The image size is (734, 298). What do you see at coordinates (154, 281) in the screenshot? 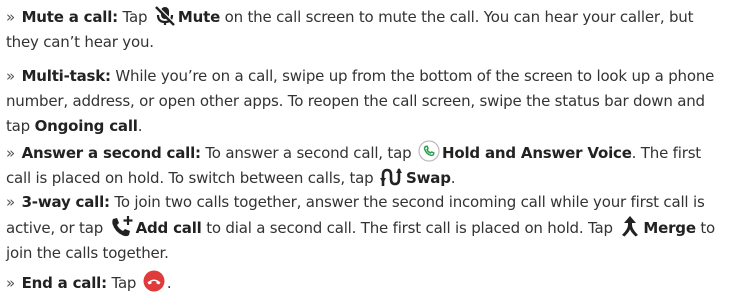
I see `end-call-icon` at bounding box center [154, 281].